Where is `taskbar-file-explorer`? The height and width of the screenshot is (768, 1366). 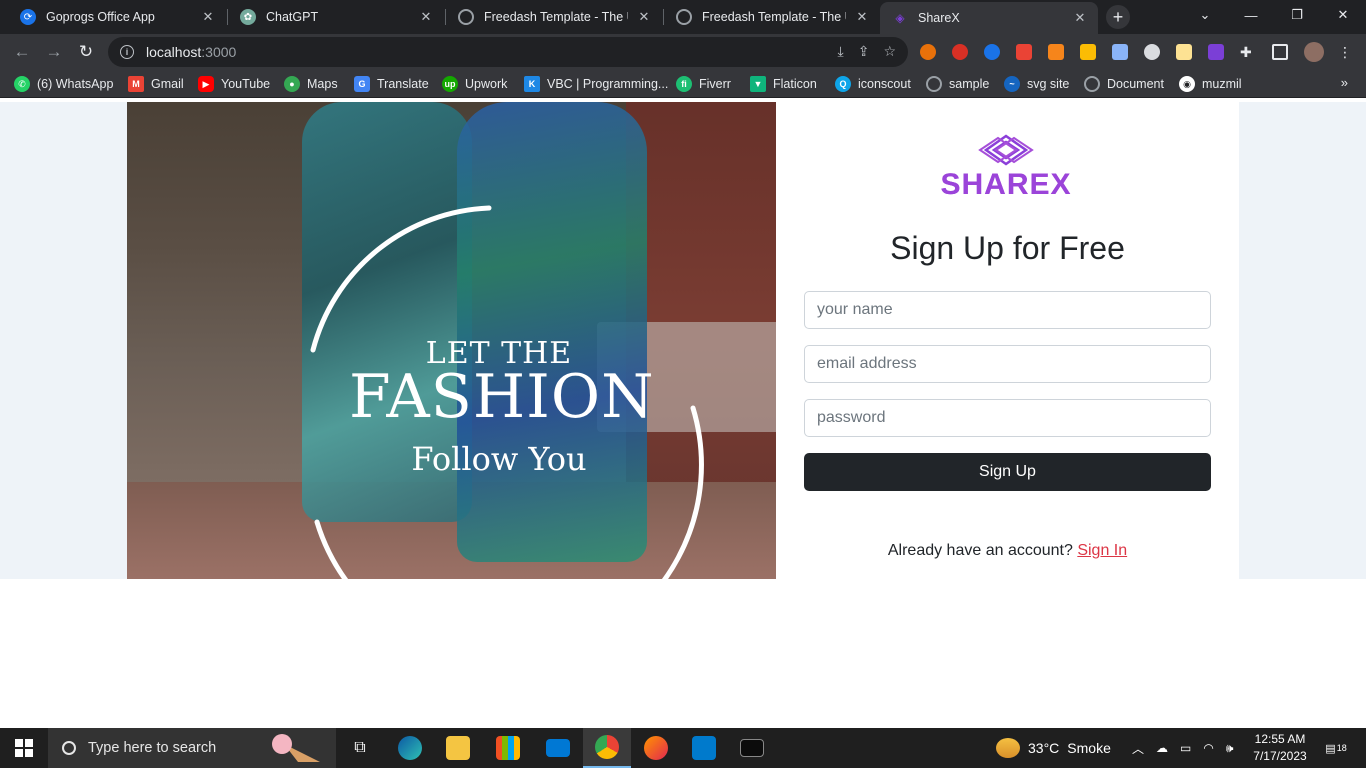
taskbar-file-explorer is located at coordinates (458, 748).